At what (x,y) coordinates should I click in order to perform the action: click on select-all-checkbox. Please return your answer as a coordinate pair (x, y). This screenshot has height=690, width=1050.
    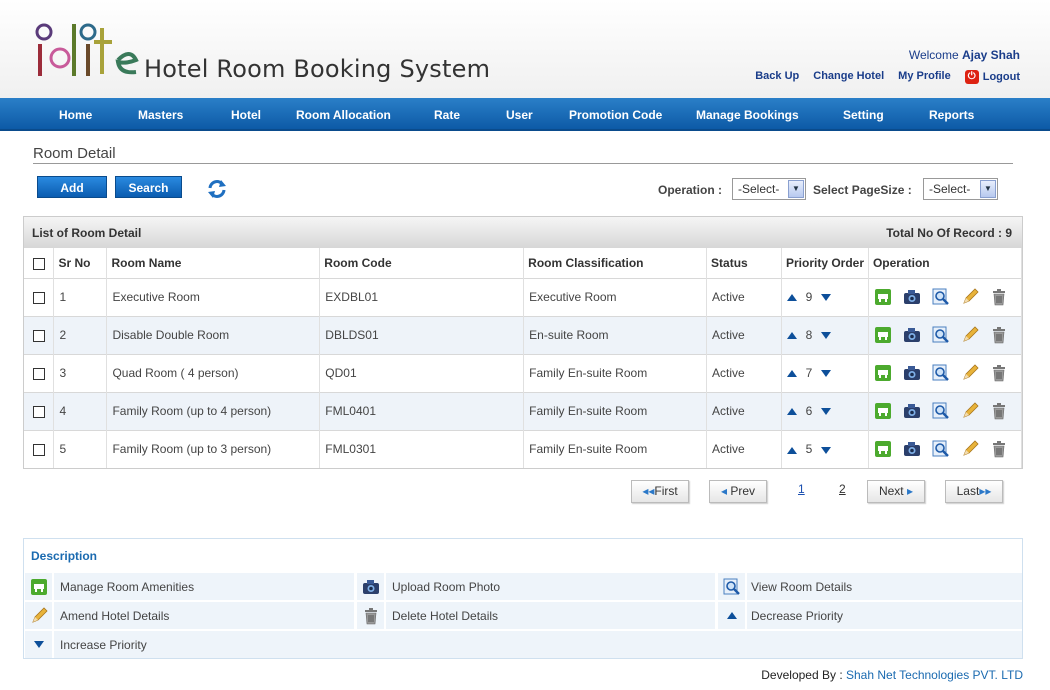
    Looking at the image, I should click on (39, 263).